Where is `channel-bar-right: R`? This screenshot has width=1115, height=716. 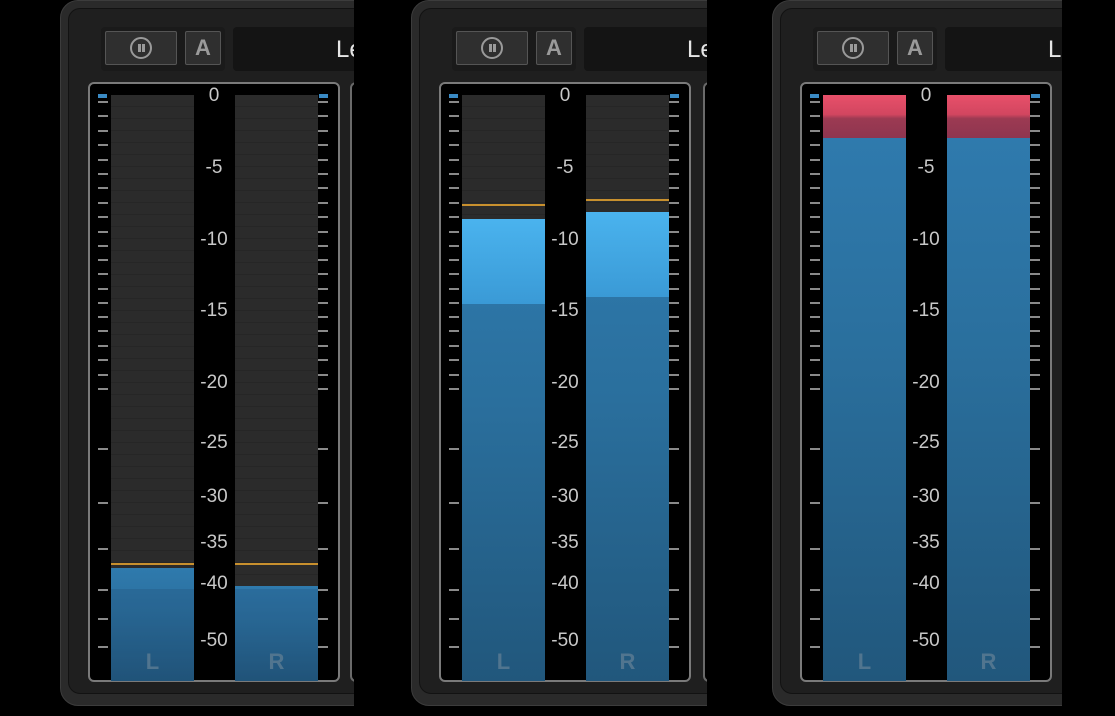 channel-bar-right: R is located at coordinates (988, 388).